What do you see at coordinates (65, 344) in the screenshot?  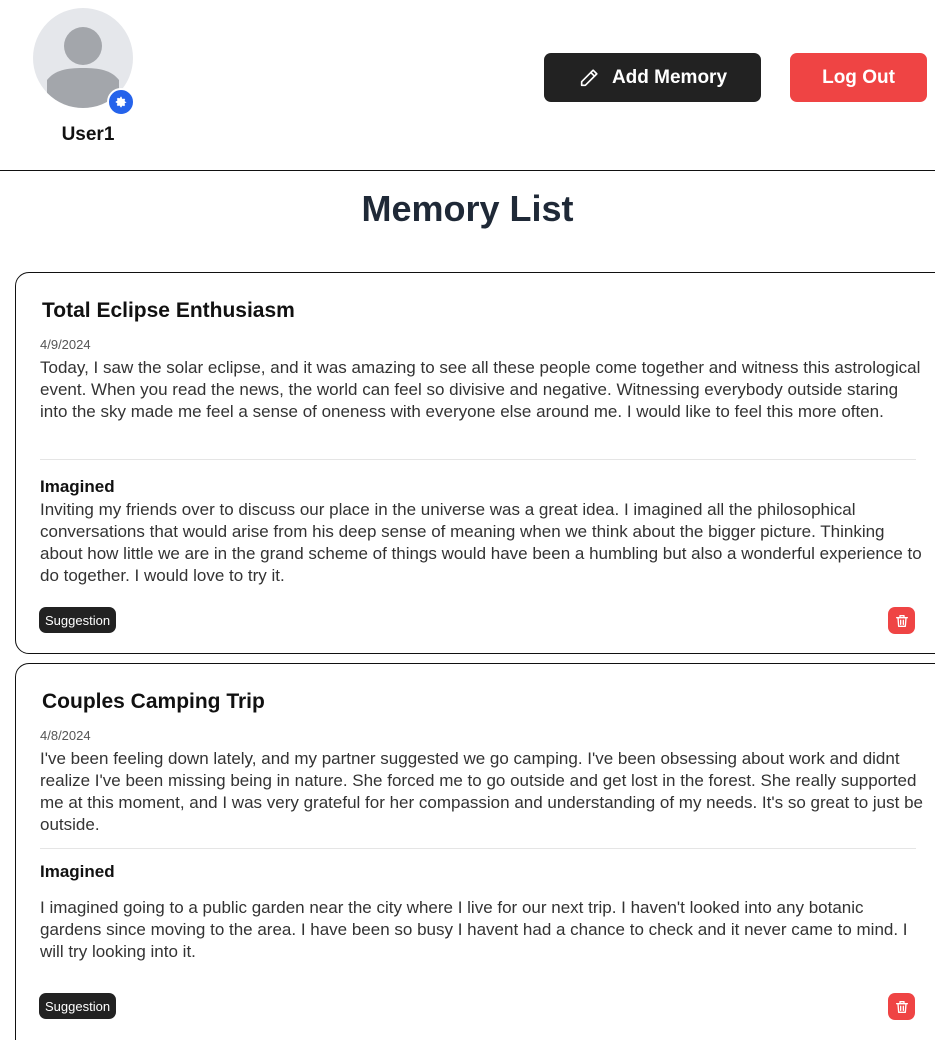 I see `memory-date: 4/9/2024` at bounding box center [65, 344].